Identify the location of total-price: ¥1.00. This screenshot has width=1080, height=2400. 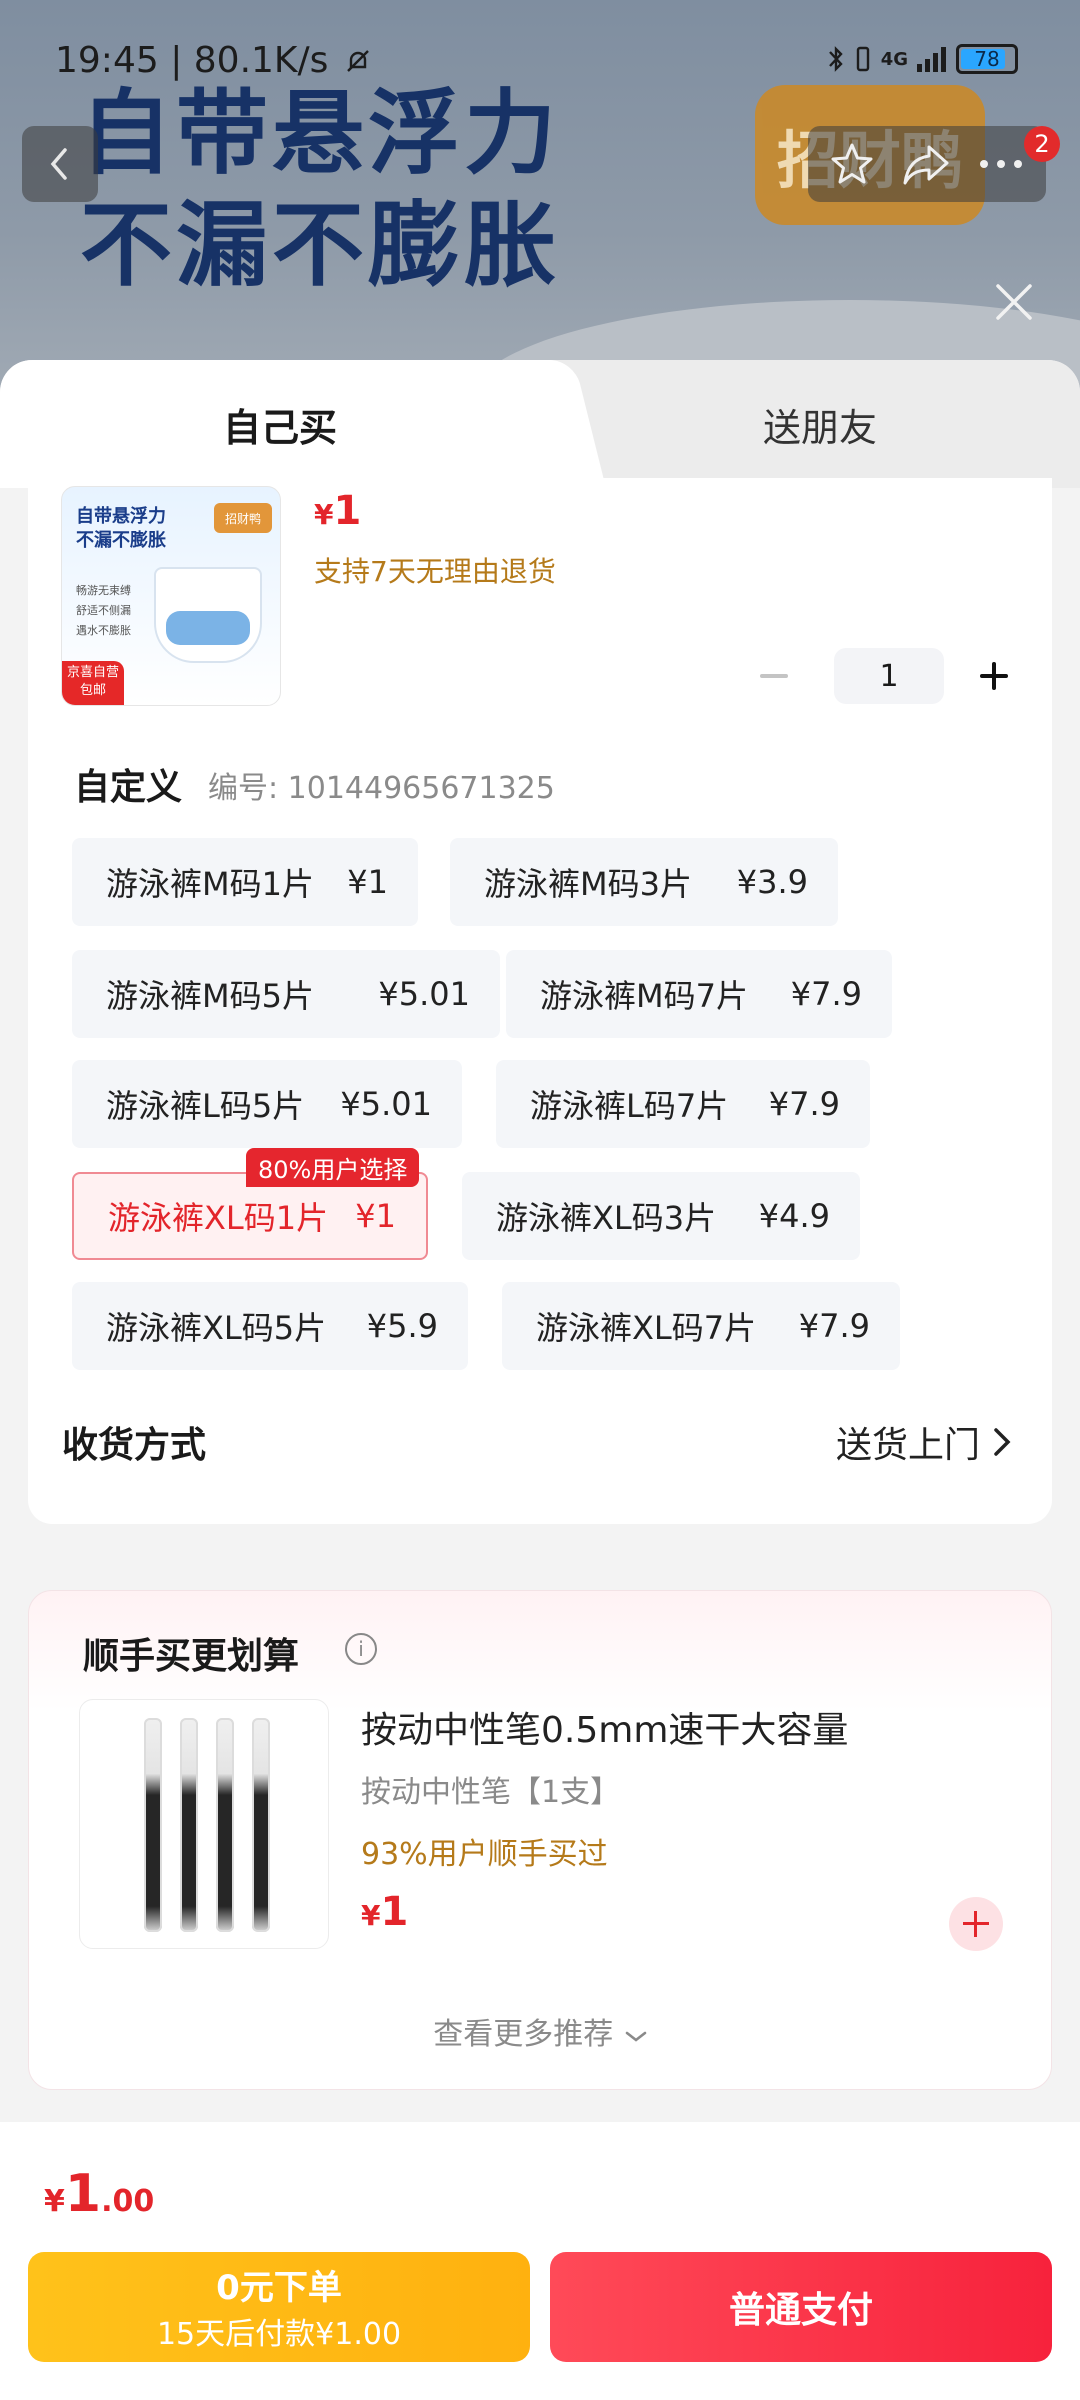
(99, 2194).